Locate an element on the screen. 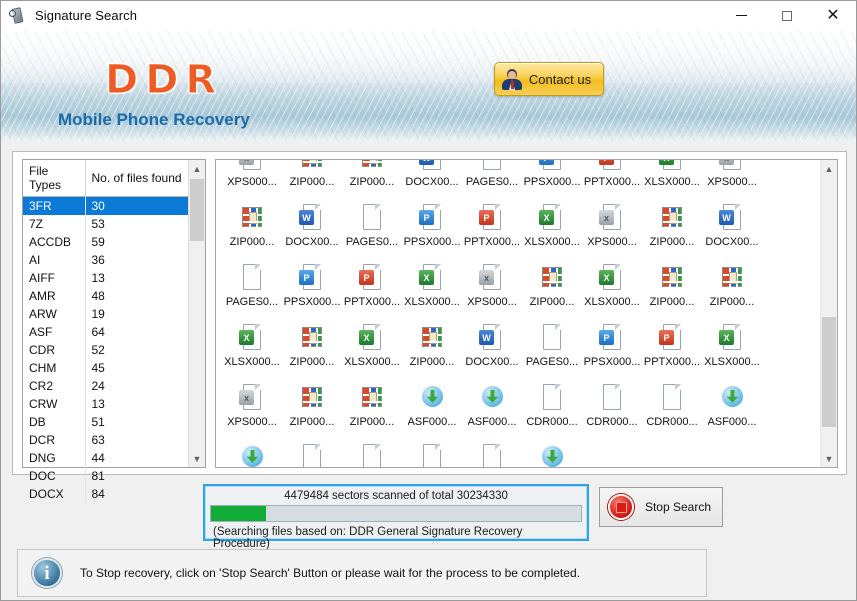 The height and width of the screenshot is (601, 857). table-row: AIFF 13 is located at coordinates (114, 278).